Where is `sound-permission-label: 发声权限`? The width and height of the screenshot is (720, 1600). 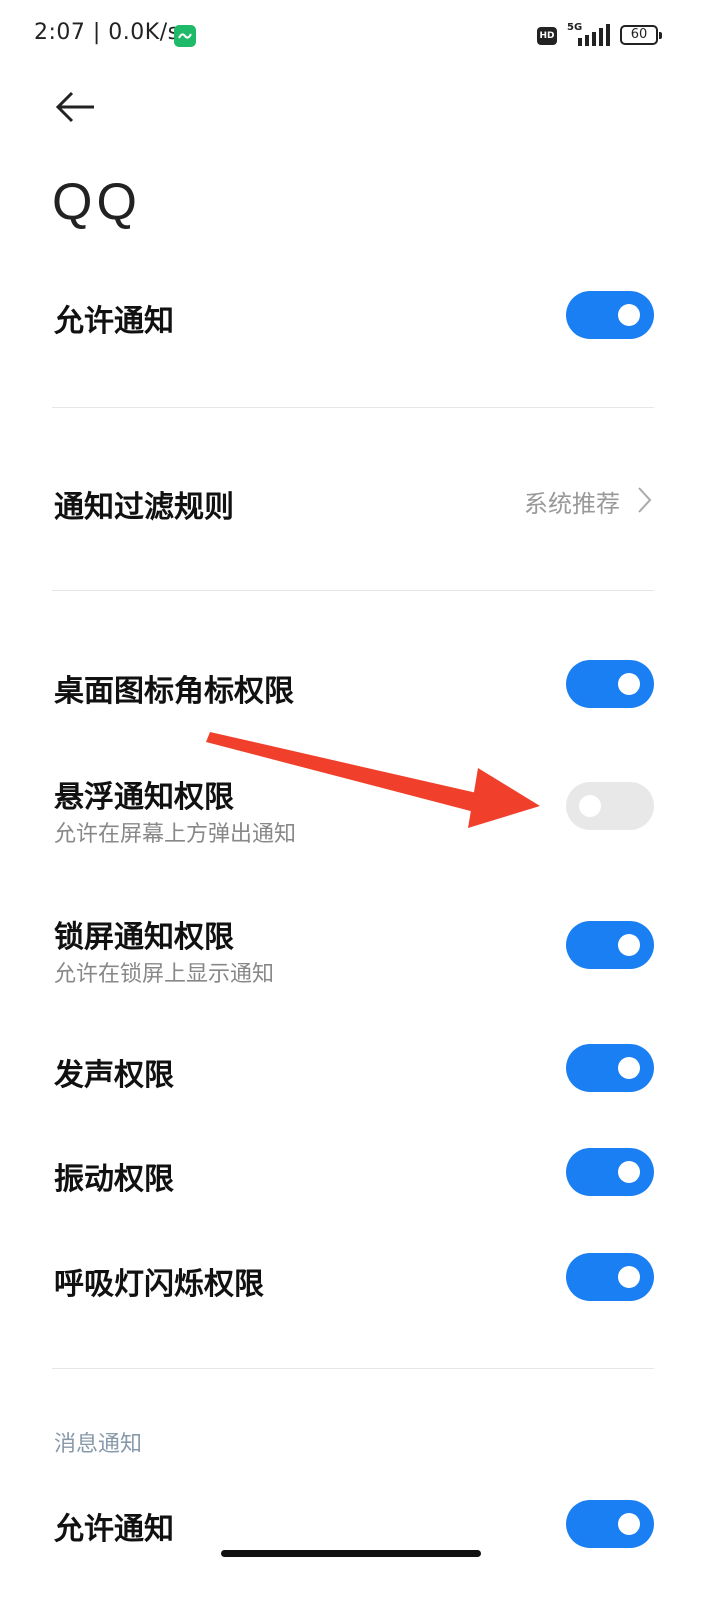
sound-permission-label: 发声权限 is located at coordinates (114, 1075).